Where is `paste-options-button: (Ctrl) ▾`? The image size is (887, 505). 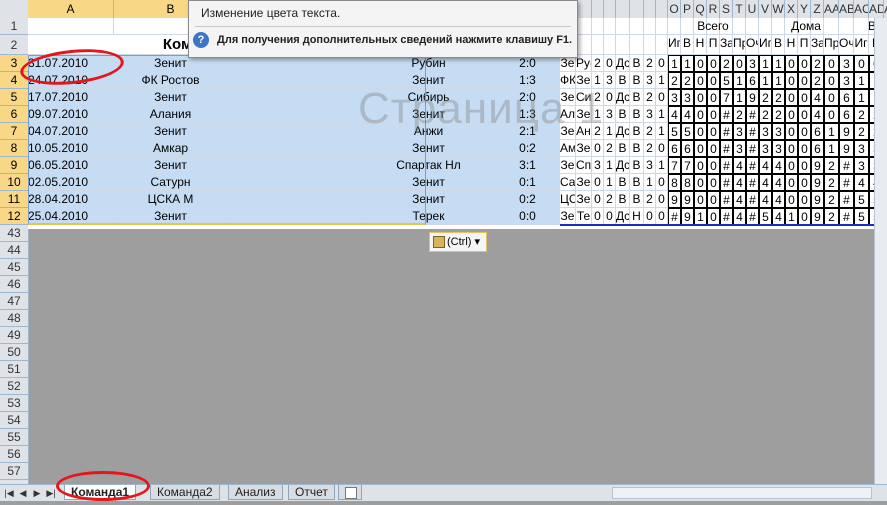
paste-options-button: (Ctrl) ▾ is located at coordinates (458, 242).